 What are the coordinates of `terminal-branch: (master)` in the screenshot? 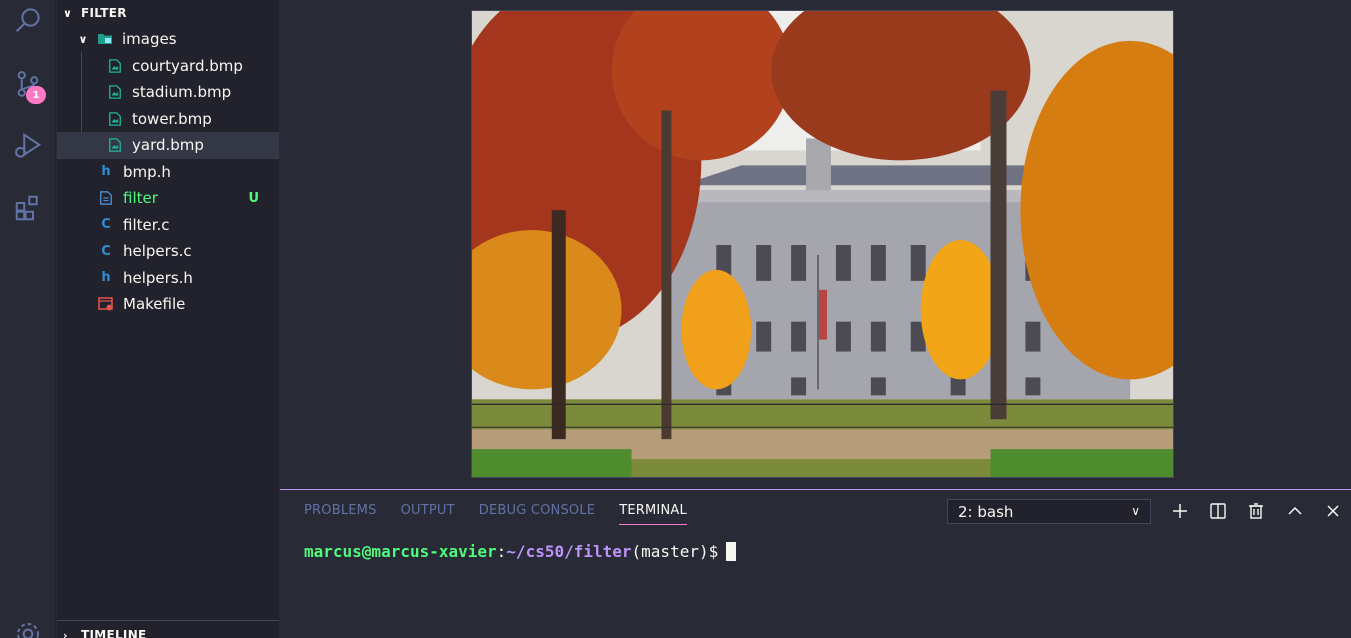 It's located at (670, 551).